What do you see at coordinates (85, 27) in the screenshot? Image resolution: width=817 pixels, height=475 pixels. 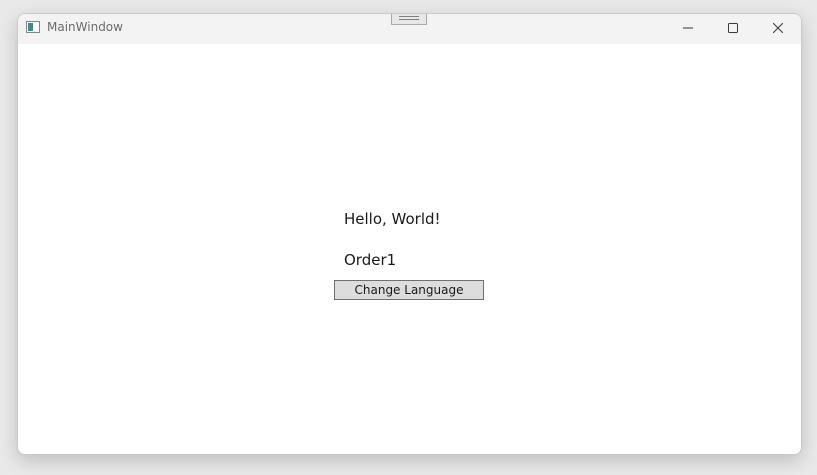 I see `window-title: MainWindow` at bounding box center [85, 27].